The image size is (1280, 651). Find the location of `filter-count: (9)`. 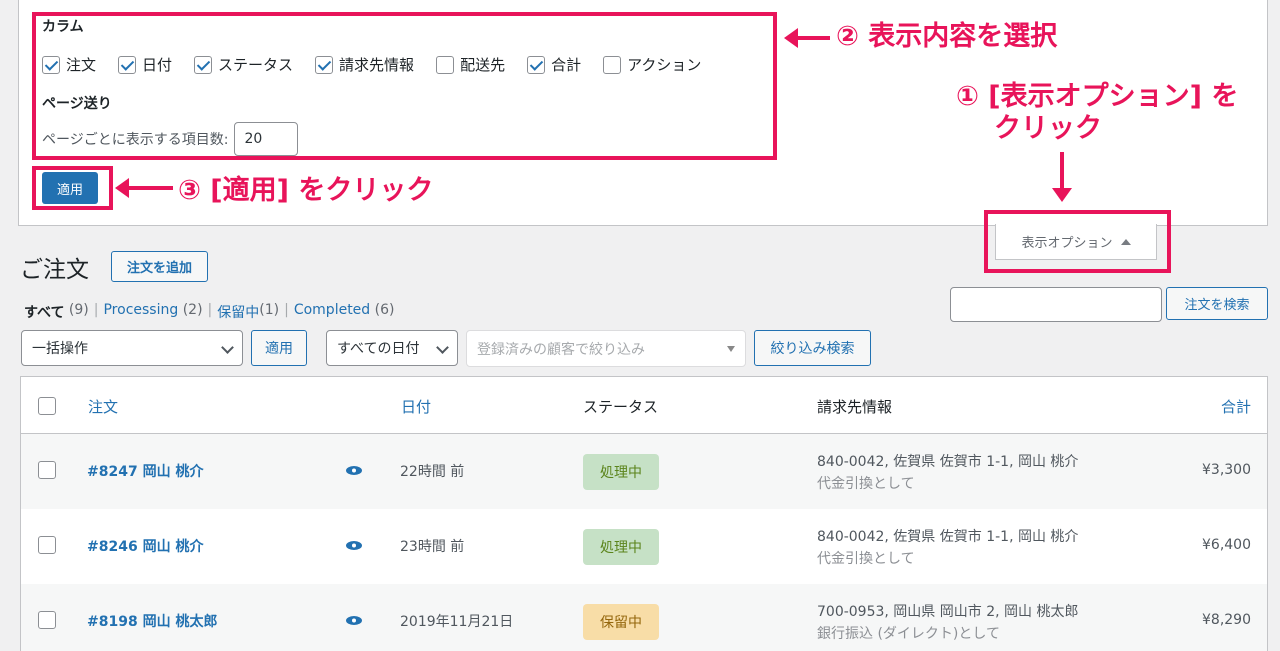

filter-count: (9) is located at coordinates (78, 310).